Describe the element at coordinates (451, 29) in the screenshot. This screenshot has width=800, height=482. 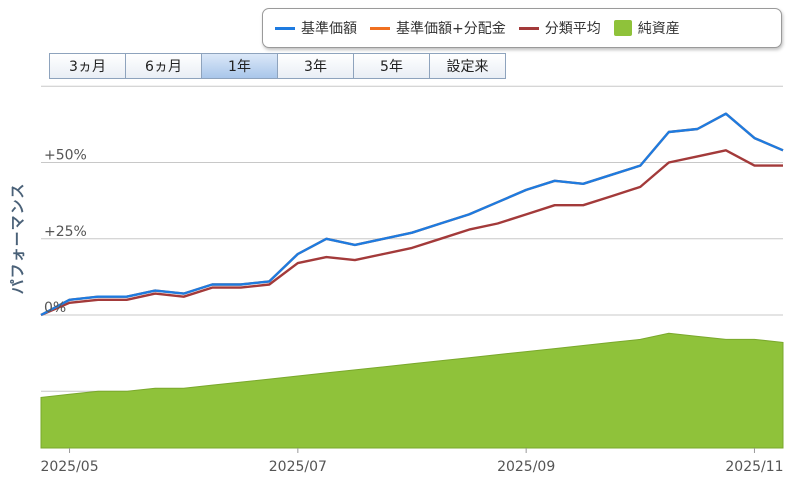
I see `legend-label: 基準価額+分配金` at that location.